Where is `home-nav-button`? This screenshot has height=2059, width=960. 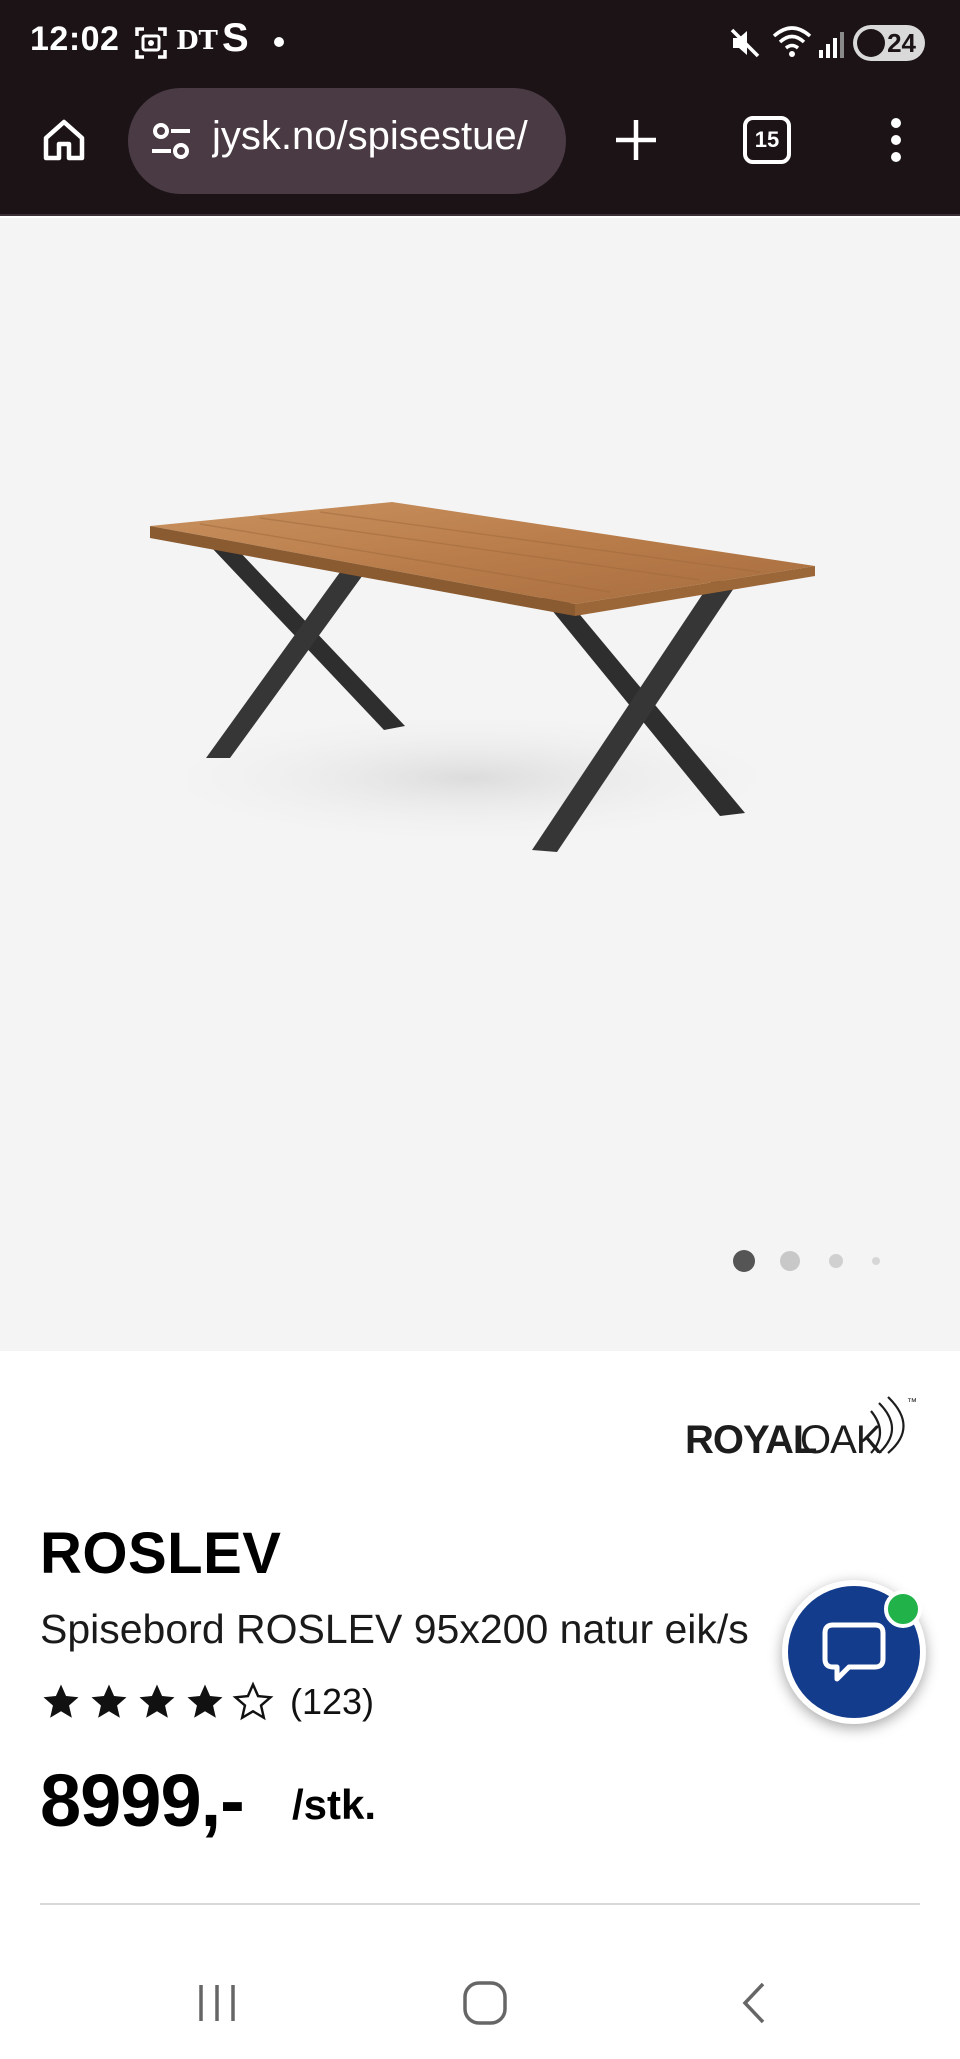
home-nav-button is located at coordinates (485, 2003).